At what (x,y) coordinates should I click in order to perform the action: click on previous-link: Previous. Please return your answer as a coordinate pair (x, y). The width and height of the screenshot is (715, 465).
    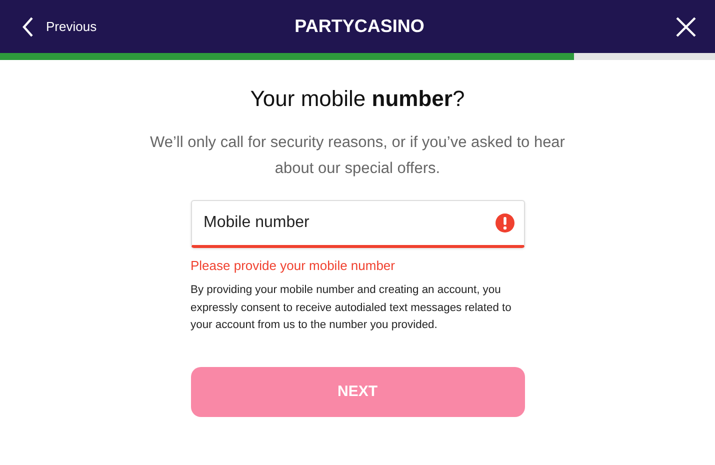
    Looking at the image, I should click on (59, 27).